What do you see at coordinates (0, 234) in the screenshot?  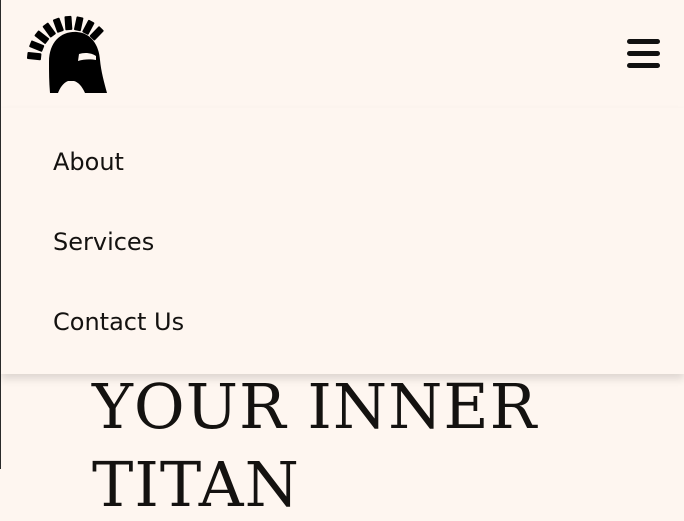 I see `page-left-border` at bounding box center [0, 234].